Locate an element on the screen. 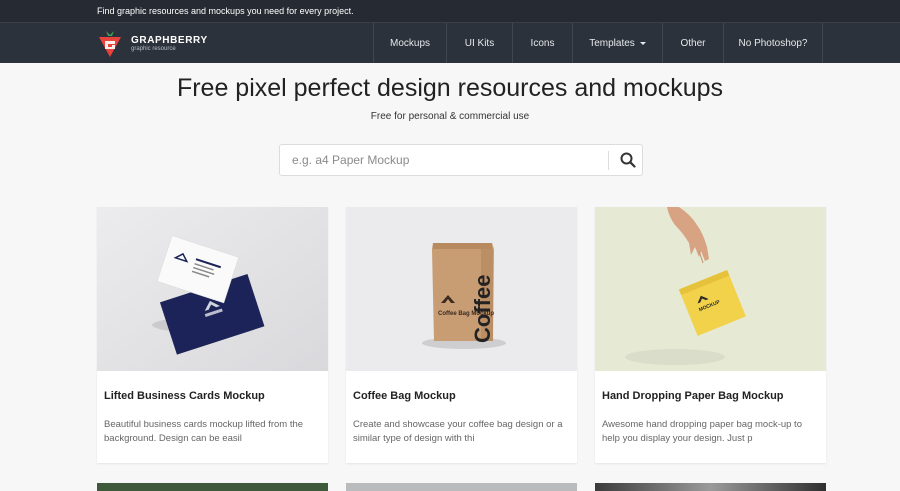 The image size is (900, 491). caret-down-icon is located at coordinates (642, 43).